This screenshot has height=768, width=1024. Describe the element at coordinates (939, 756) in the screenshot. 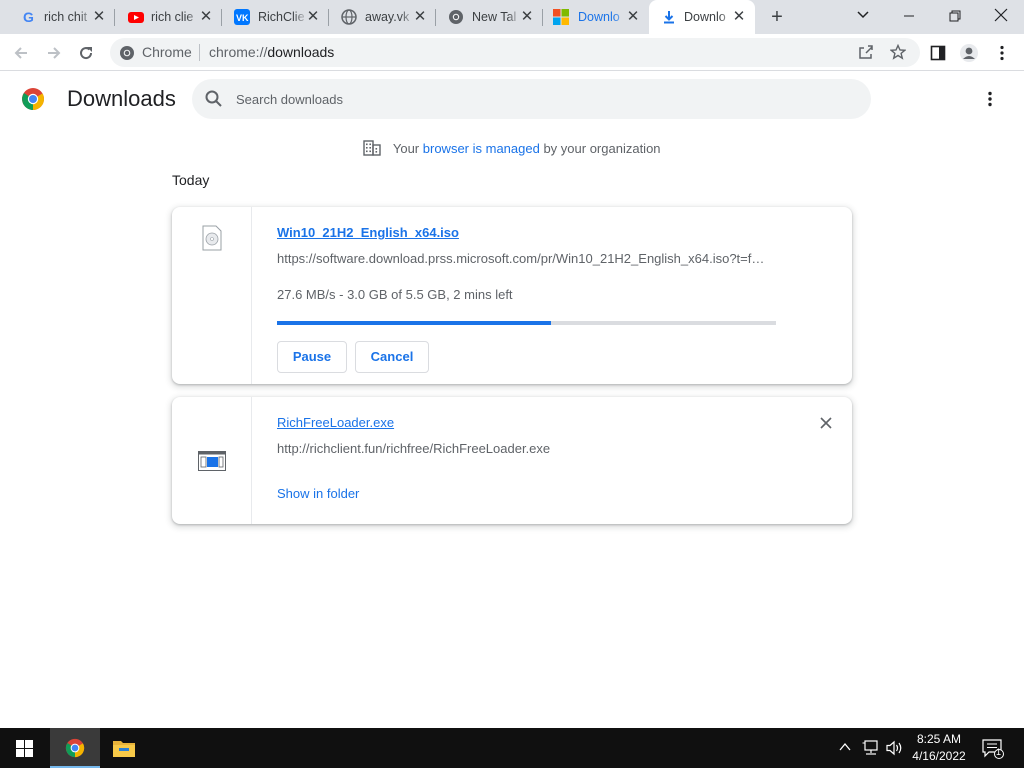

I see `clock-date: 4/16/2022` at that location.